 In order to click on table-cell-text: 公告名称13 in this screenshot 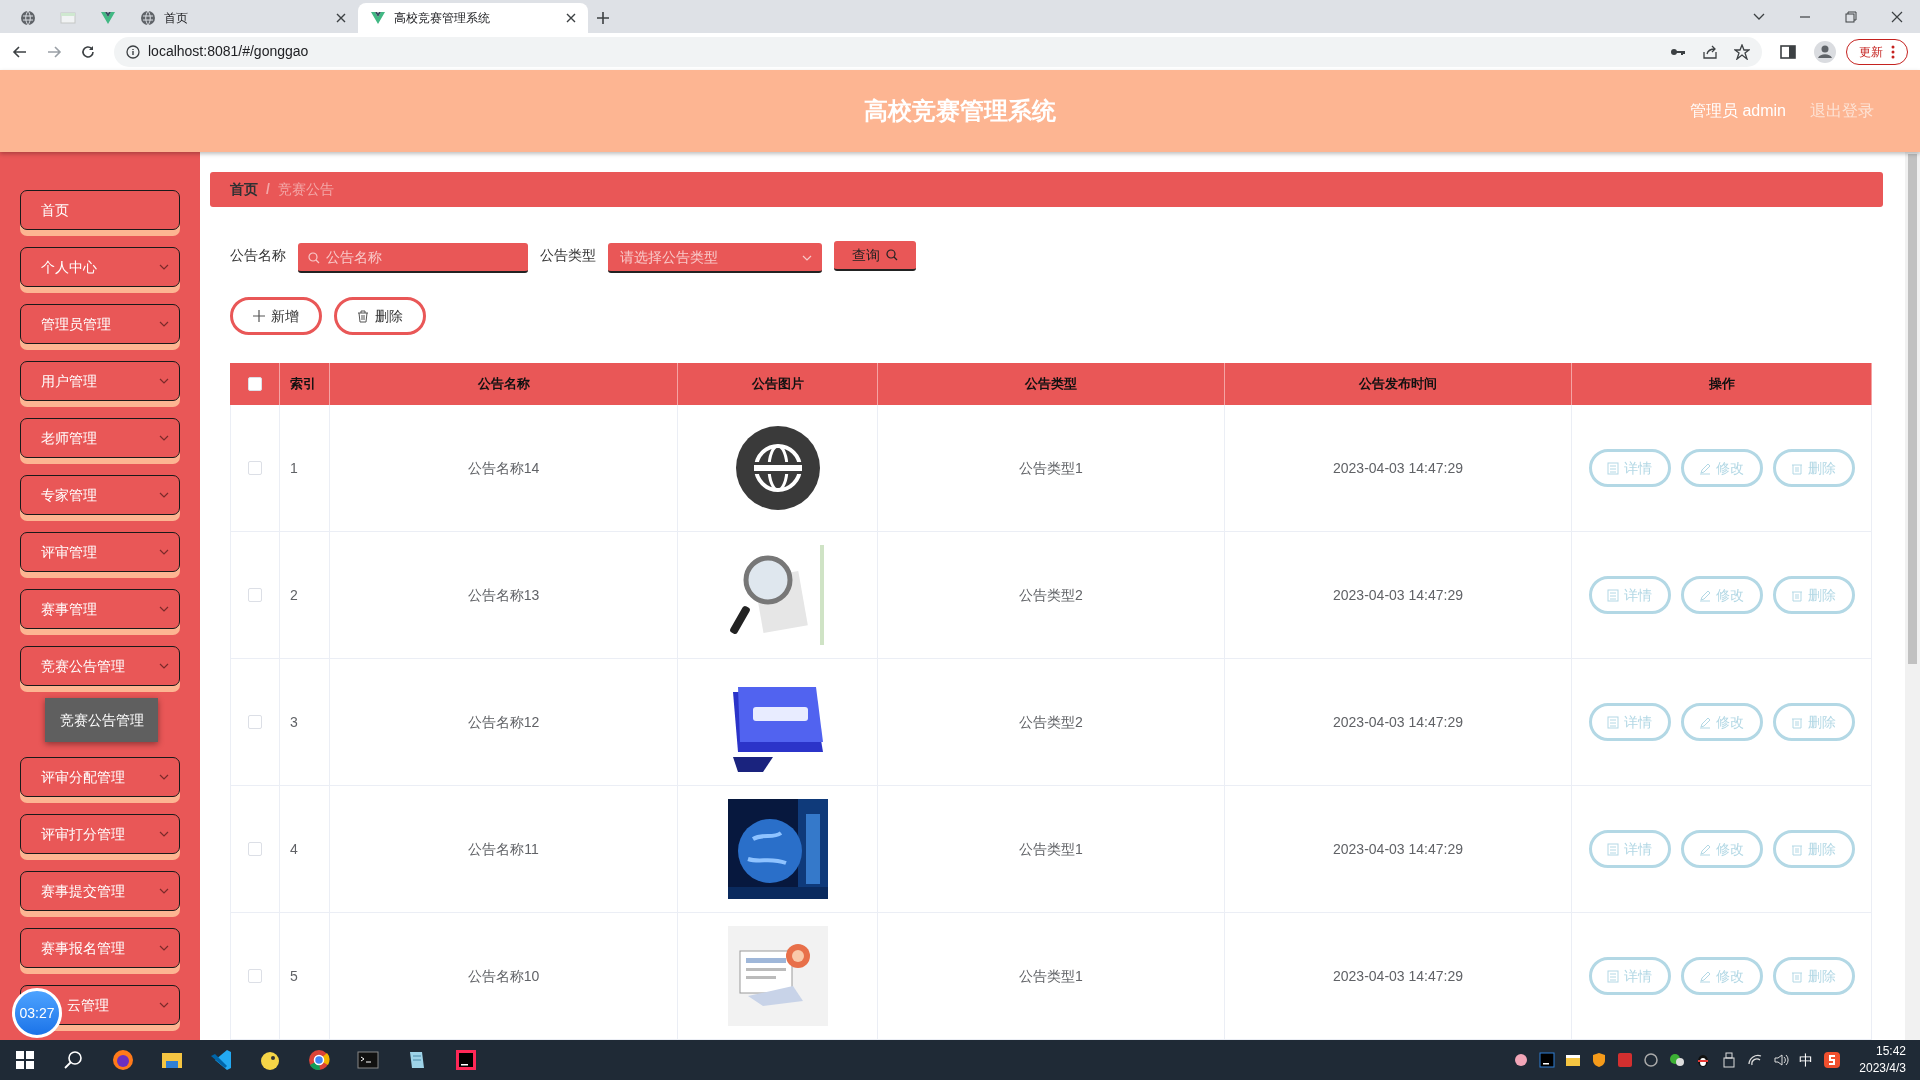, I will do `click(503, 595)`.